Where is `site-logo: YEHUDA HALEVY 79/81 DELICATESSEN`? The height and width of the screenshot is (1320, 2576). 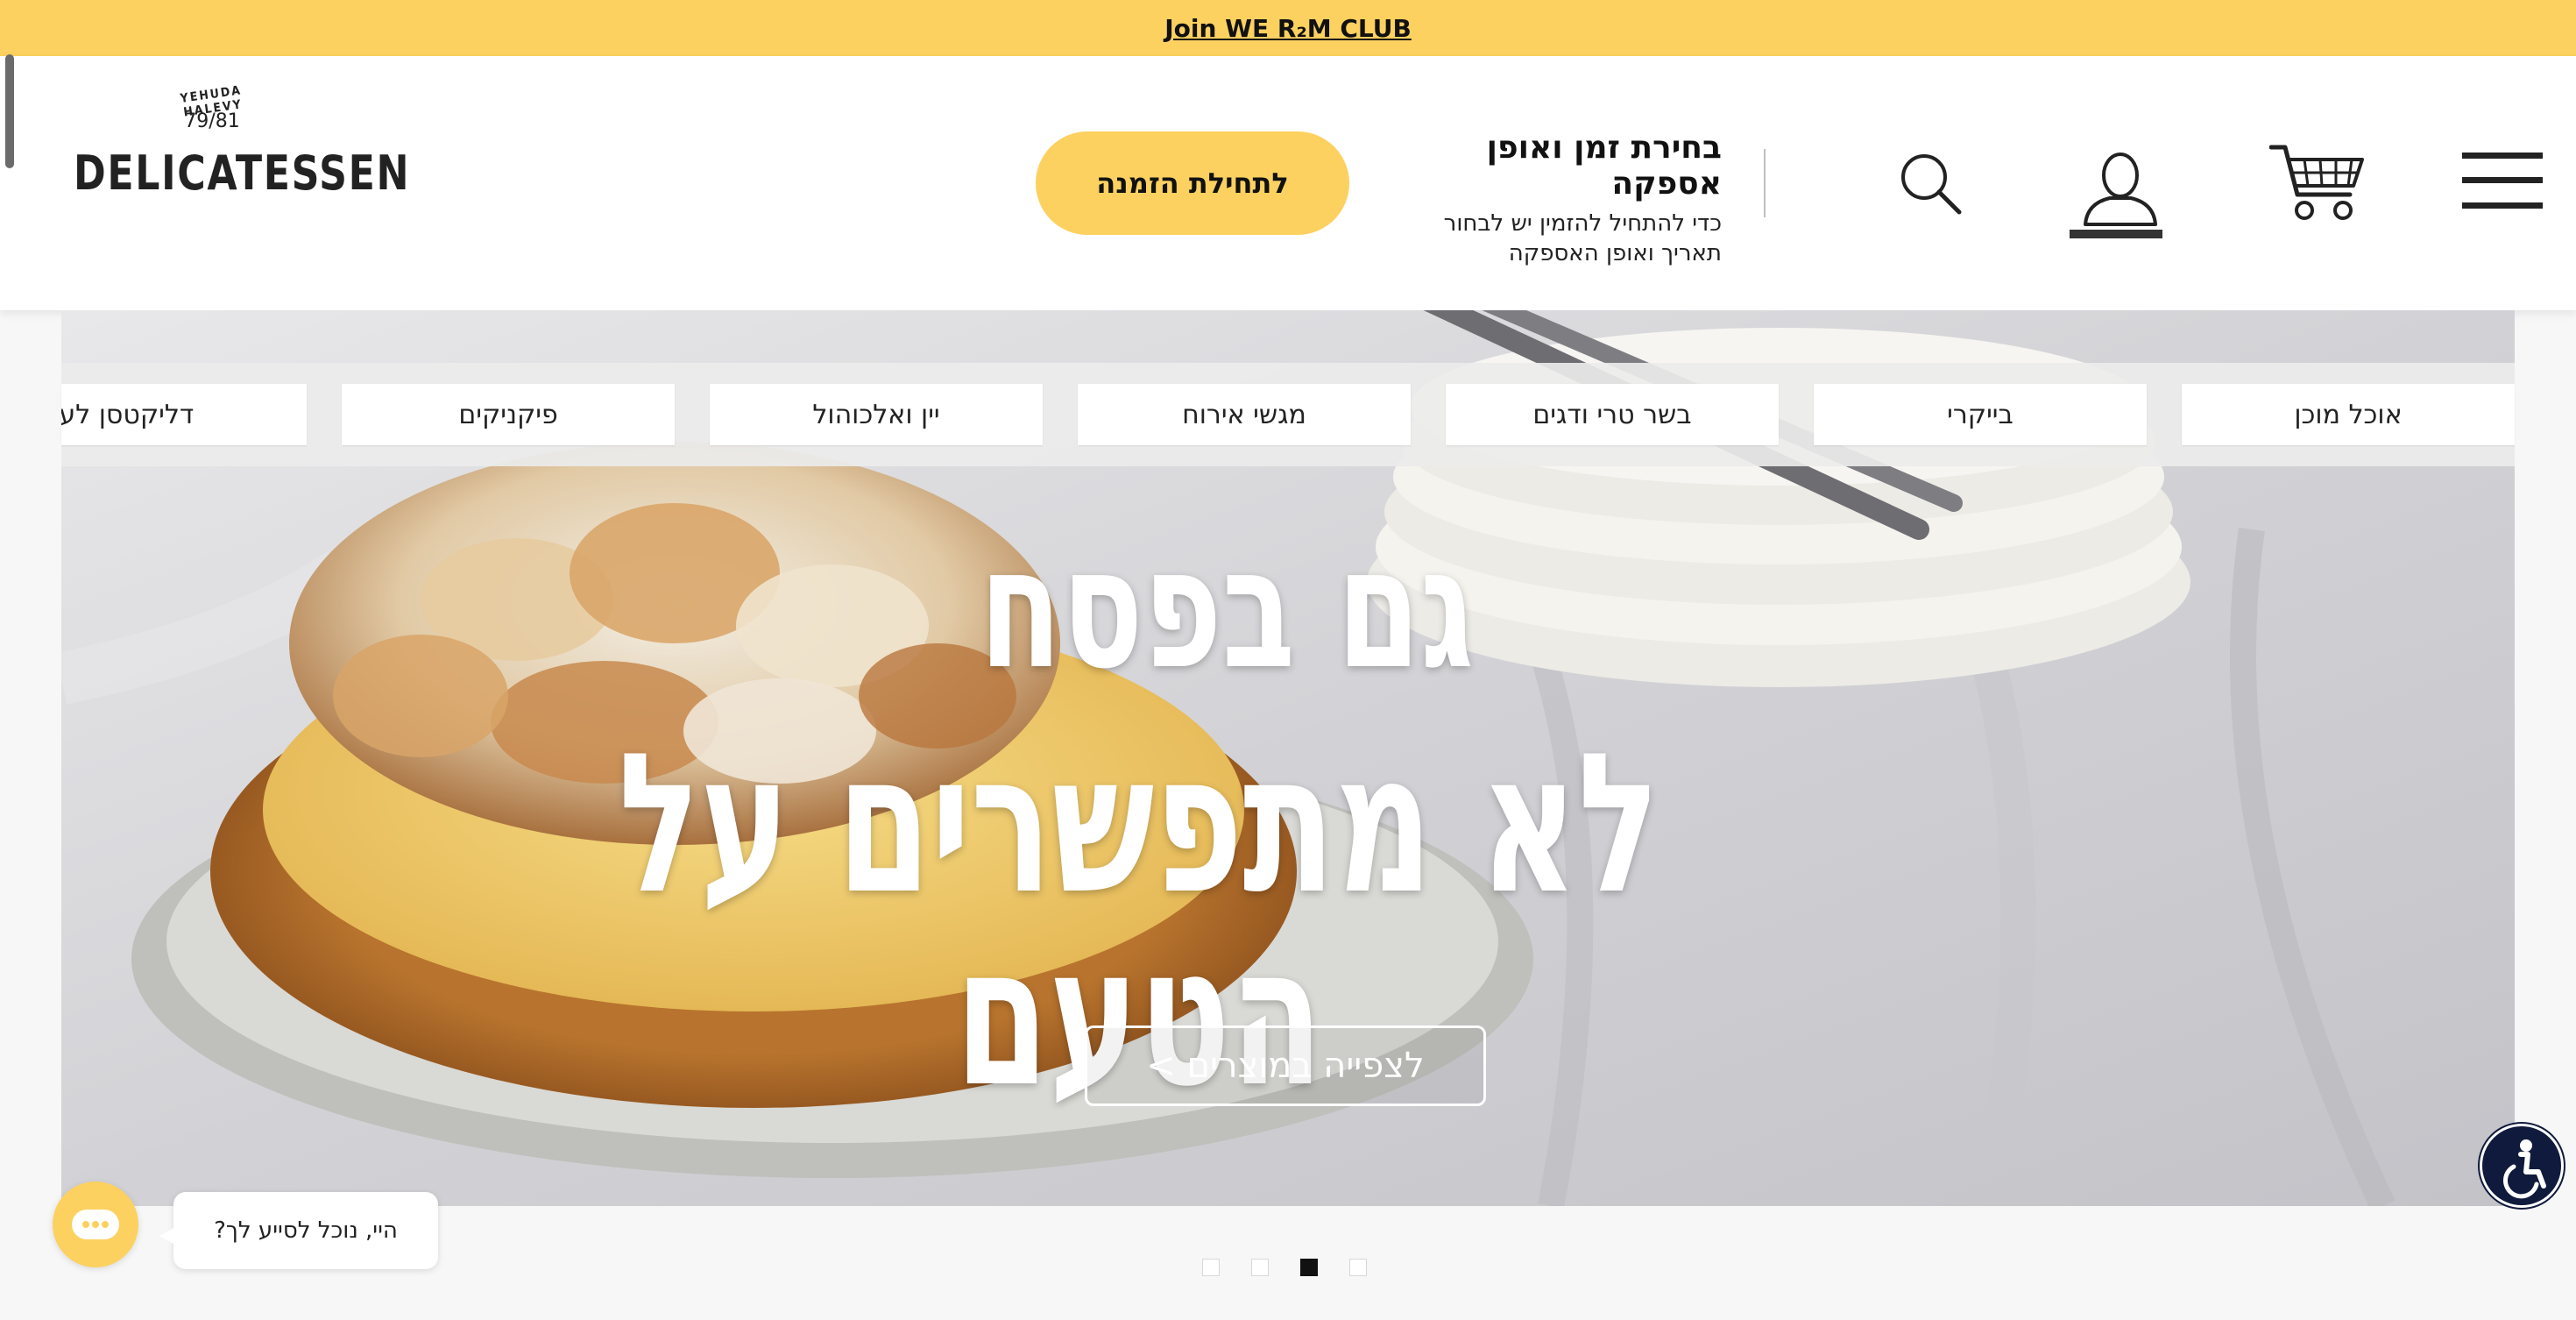 site-logo: YEHUDA HALEVY 79/81 DELICATESSEN is located at coordinates (242, 145).